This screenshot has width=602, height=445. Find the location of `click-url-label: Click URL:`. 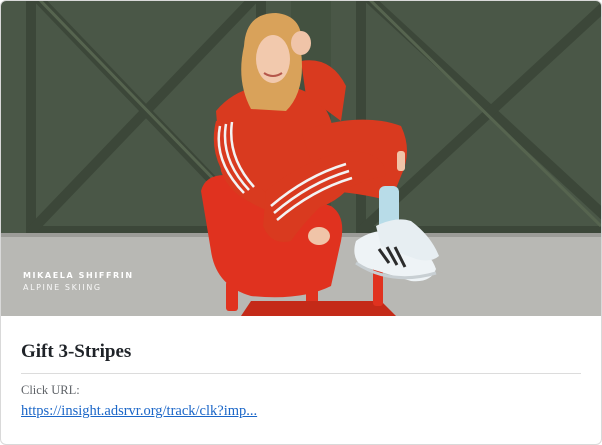

click-url-label: Click URL: is located at coordinates (50, 390).